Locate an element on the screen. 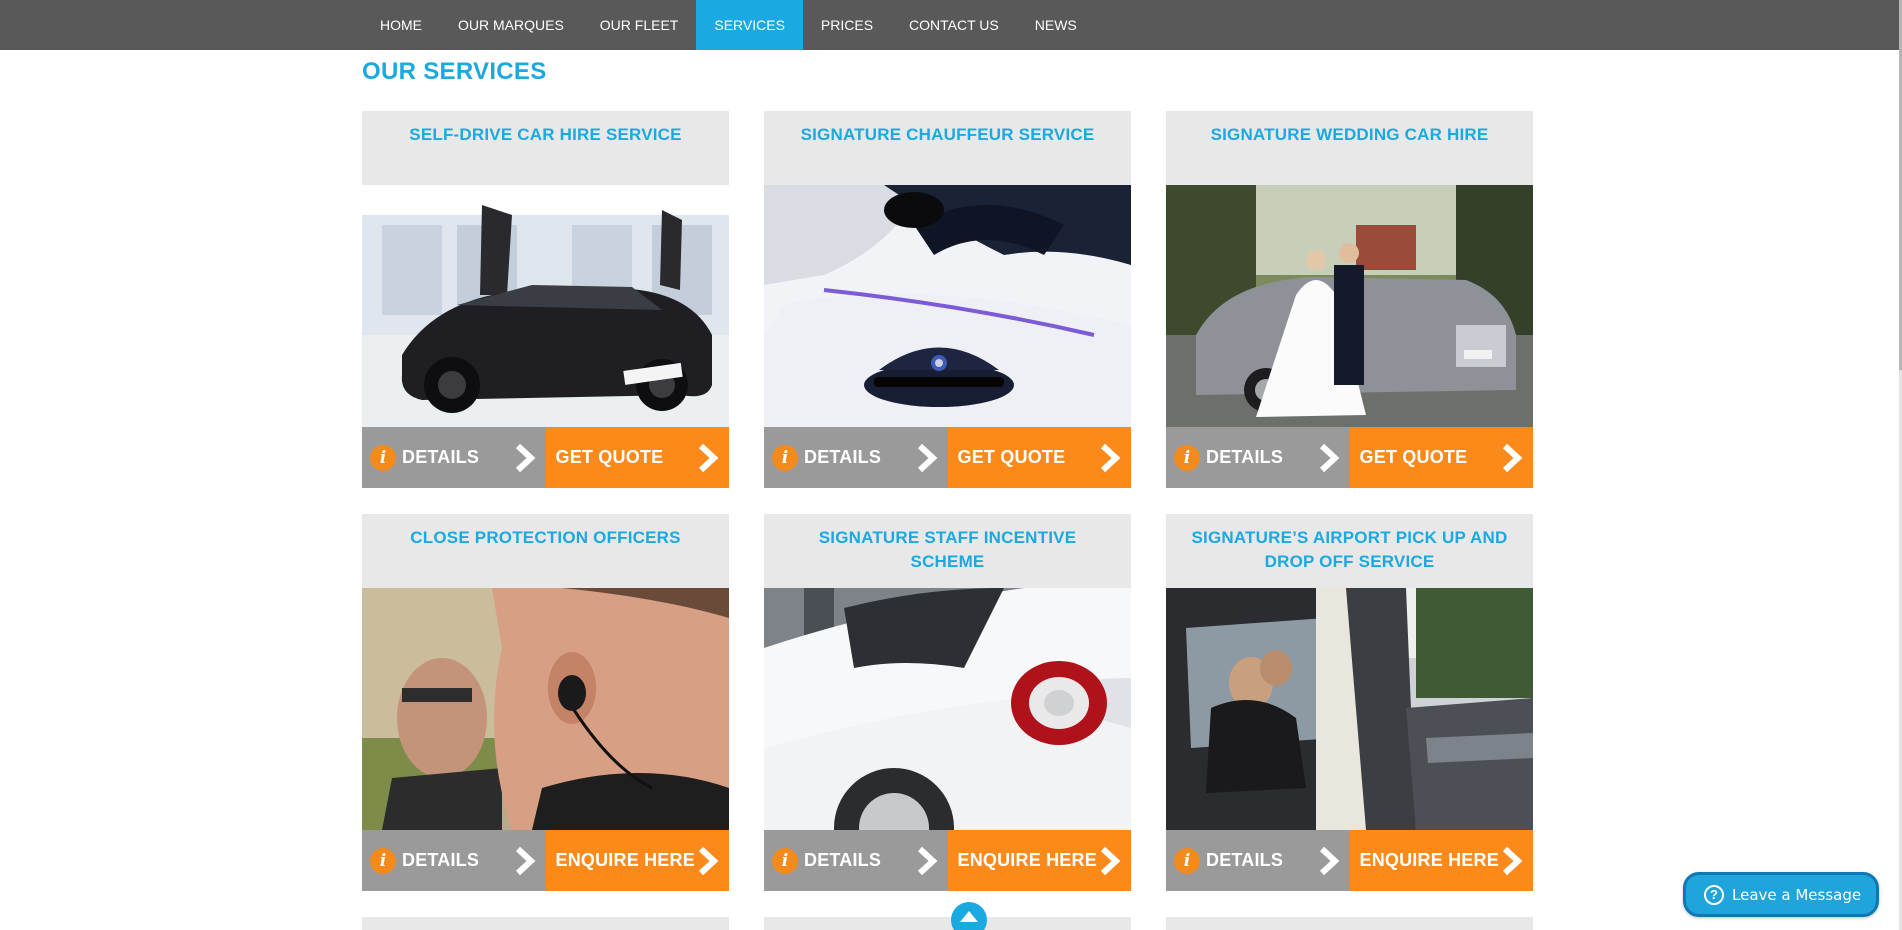 This screenshot has width=1902, height=930. service-image-wedding is located at coordinates (1349, 306).